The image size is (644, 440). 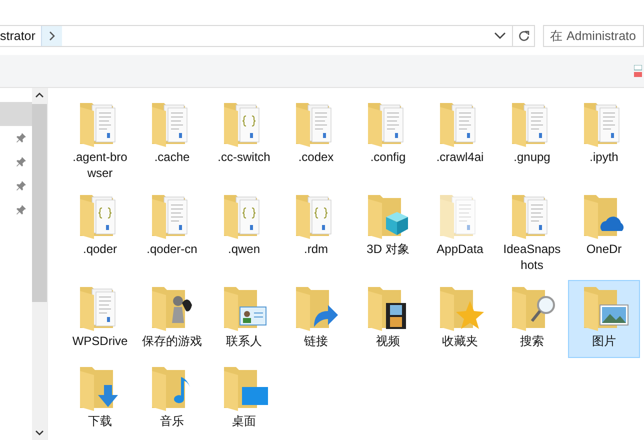 What do you see at coordinates (244, 141) in the screenshot?
I see `folder-item: .cc-switch` at bounding box center [244, 141].